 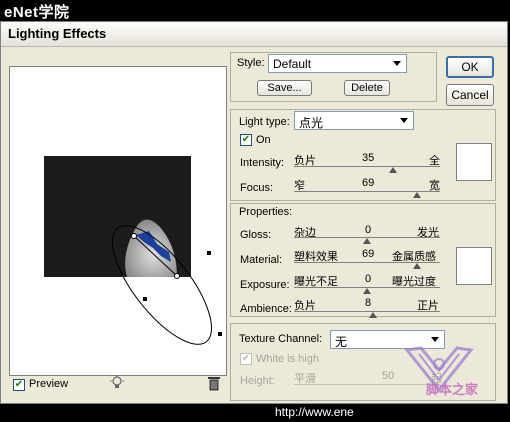 I want to click on ambience-label: Ambience:, so click(x=266, y=309).